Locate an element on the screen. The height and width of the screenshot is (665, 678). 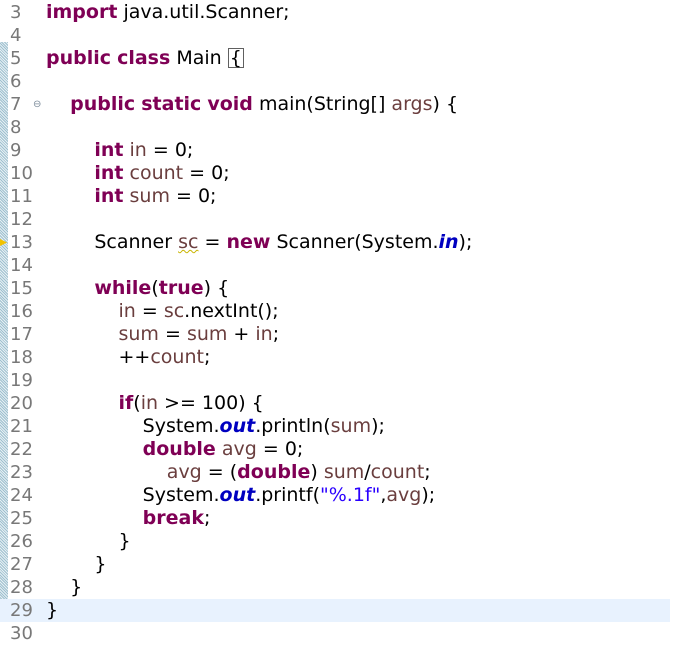
code-text: if(in >= 100) { is located at coordinates (154, 403).